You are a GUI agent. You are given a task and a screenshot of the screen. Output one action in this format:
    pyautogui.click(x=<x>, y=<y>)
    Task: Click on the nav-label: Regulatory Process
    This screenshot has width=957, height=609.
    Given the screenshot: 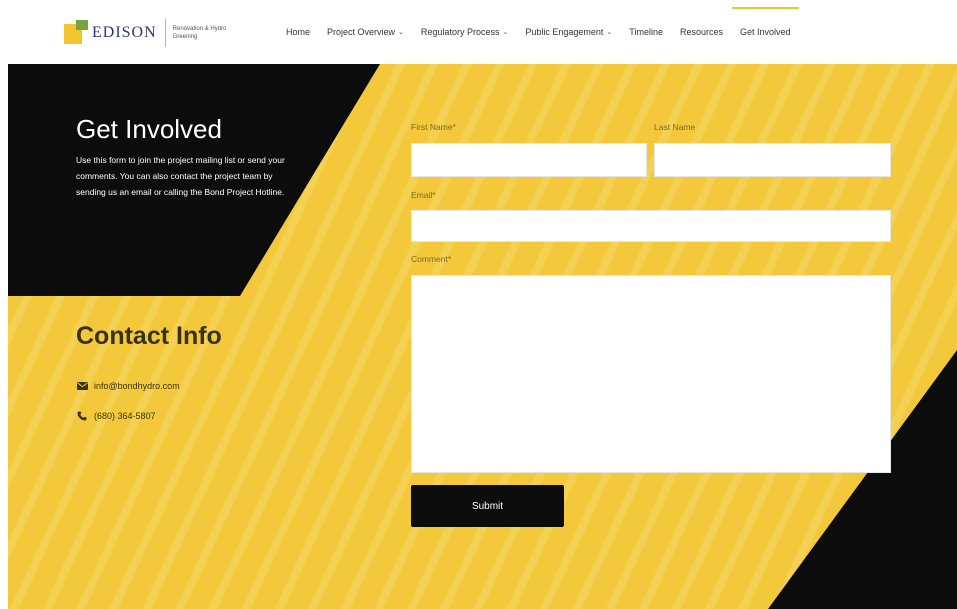 What is the action you would take?
    pyautogui.click(x=460, y=32)
    